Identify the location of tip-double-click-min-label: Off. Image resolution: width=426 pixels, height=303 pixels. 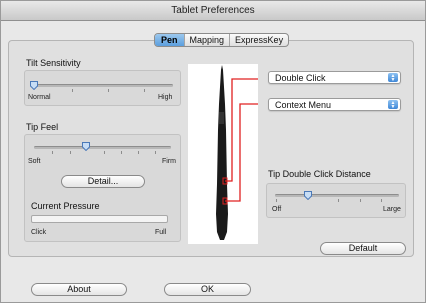
(277, 209).